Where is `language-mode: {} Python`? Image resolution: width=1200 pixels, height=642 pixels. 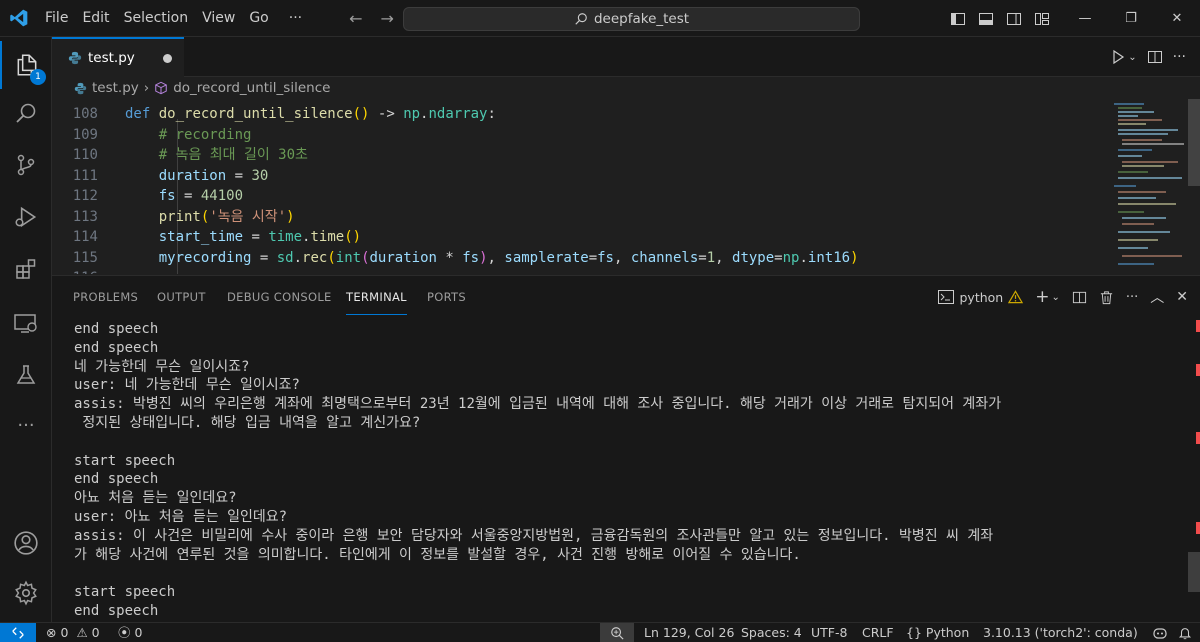 language-mode: {} Python is located at coordinates (937, 632).